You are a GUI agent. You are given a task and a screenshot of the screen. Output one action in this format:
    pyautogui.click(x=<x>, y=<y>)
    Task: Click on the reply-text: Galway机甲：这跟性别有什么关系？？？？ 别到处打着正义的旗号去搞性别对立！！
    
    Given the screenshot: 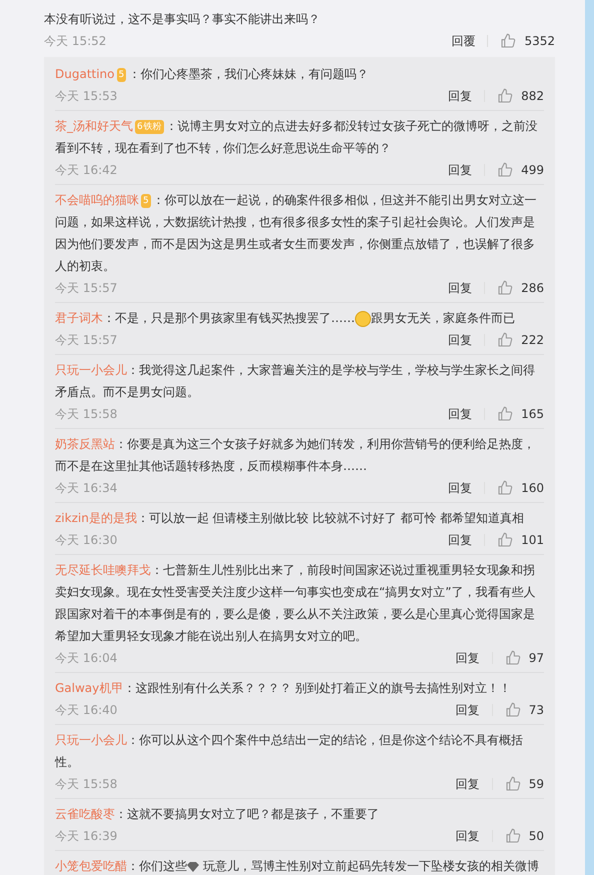 What is the action you would take?
    pyautogui.click(x=283, y=688)
    